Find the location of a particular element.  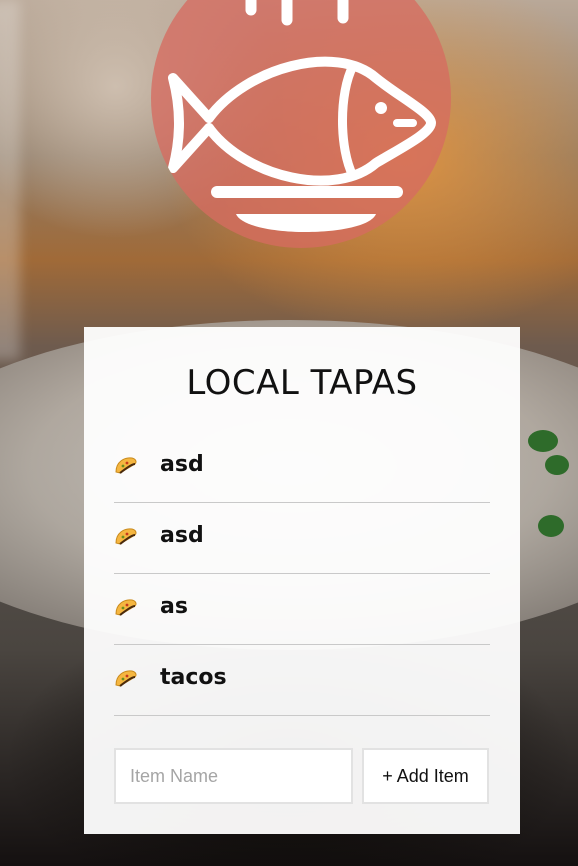

logo is located at coordinates (301, 124).